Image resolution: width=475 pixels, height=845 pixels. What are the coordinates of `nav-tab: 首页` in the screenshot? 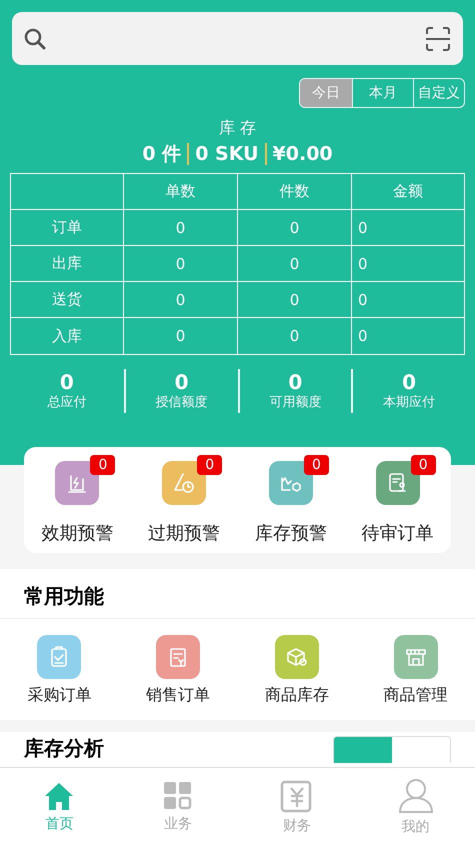 It's located at (59, 806).